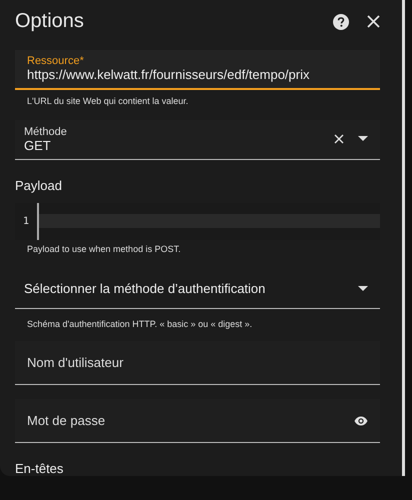  Describe the element at coordinates (39, 185) in the screenshot. I see `section-title: Payload` at that location.